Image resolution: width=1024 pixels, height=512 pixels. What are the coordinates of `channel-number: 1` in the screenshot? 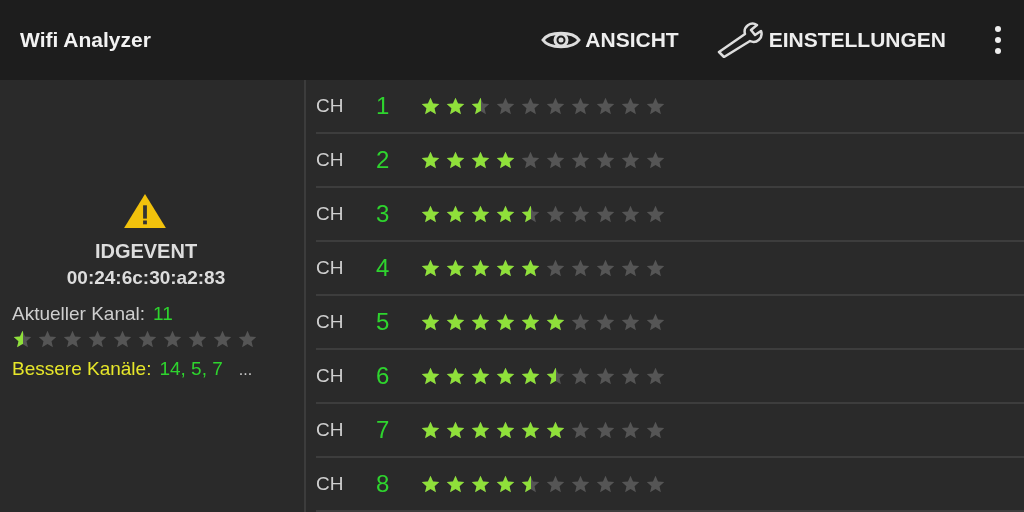 It's located at (383, 106).